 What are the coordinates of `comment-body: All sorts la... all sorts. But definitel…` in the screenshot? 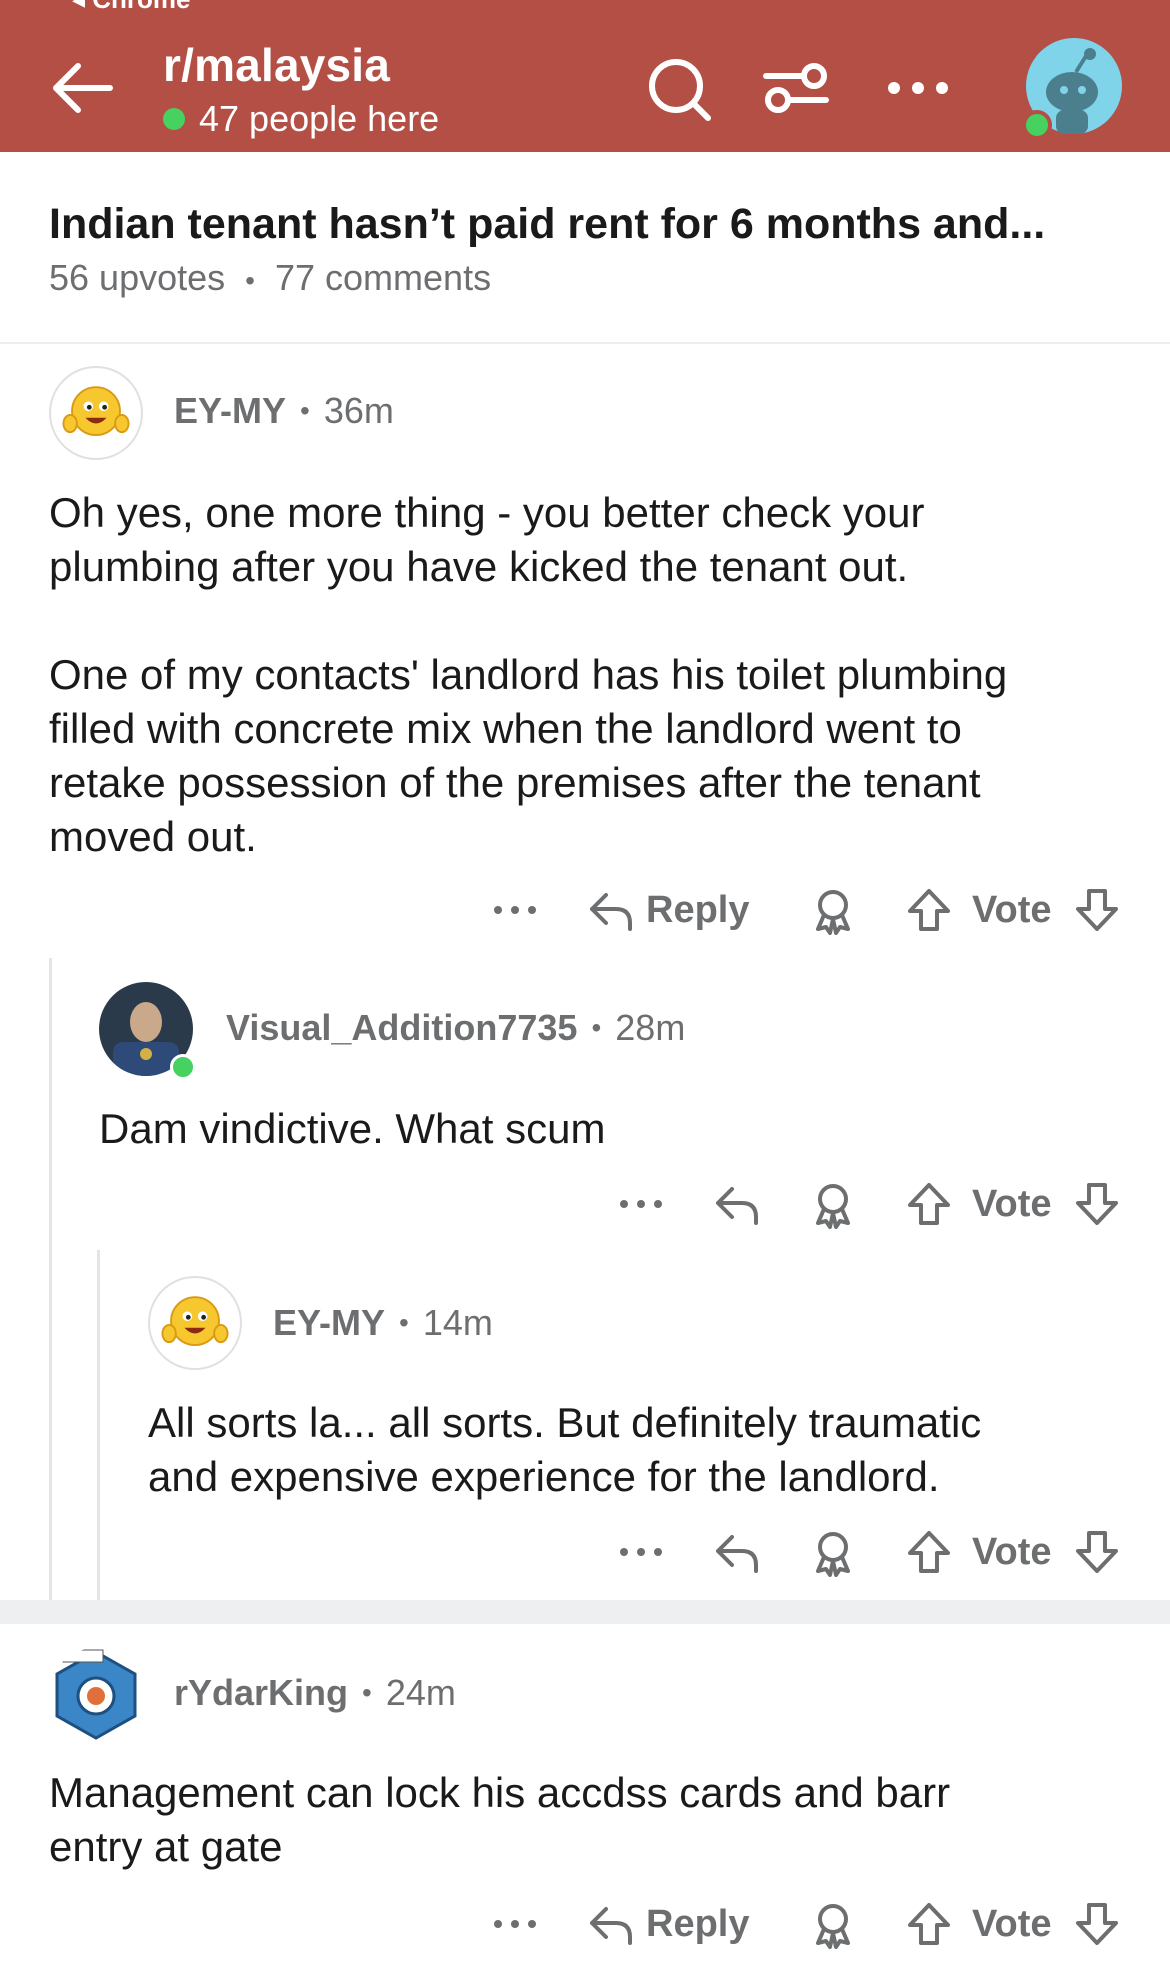 It's located at (565, 1449).